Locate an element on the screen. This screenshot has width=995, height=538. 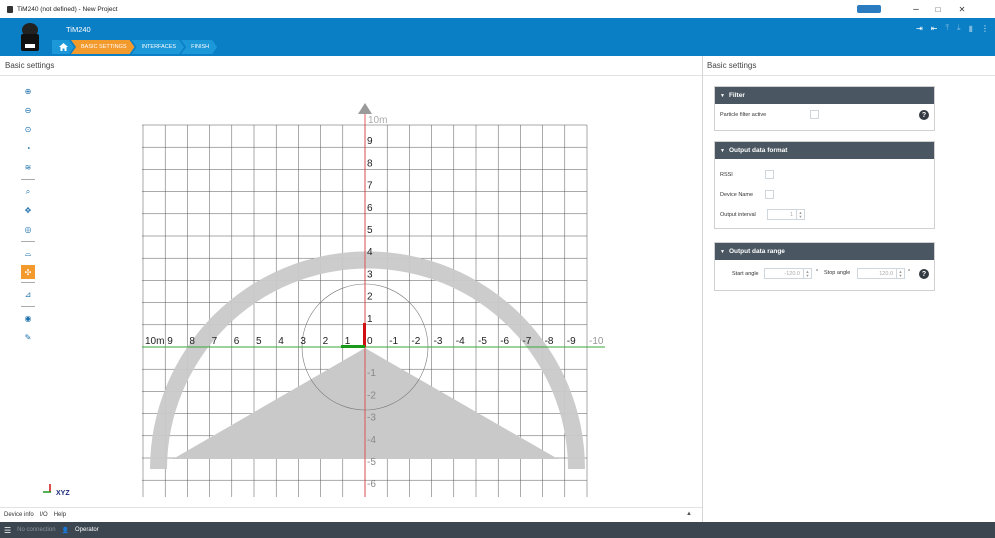
left-panel-title: Basic settings is located at coordinates (30, 65).